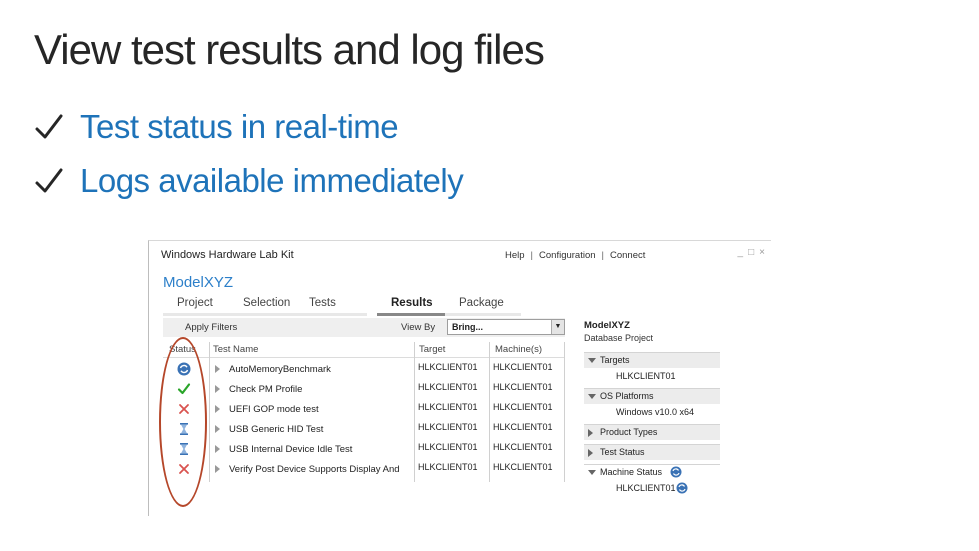 This screenshot has height=551, width=979. What do you see at coordinates (418, 327) in the screenshot?
I see `view-by-label: View By` at bounding box center [418, 327].